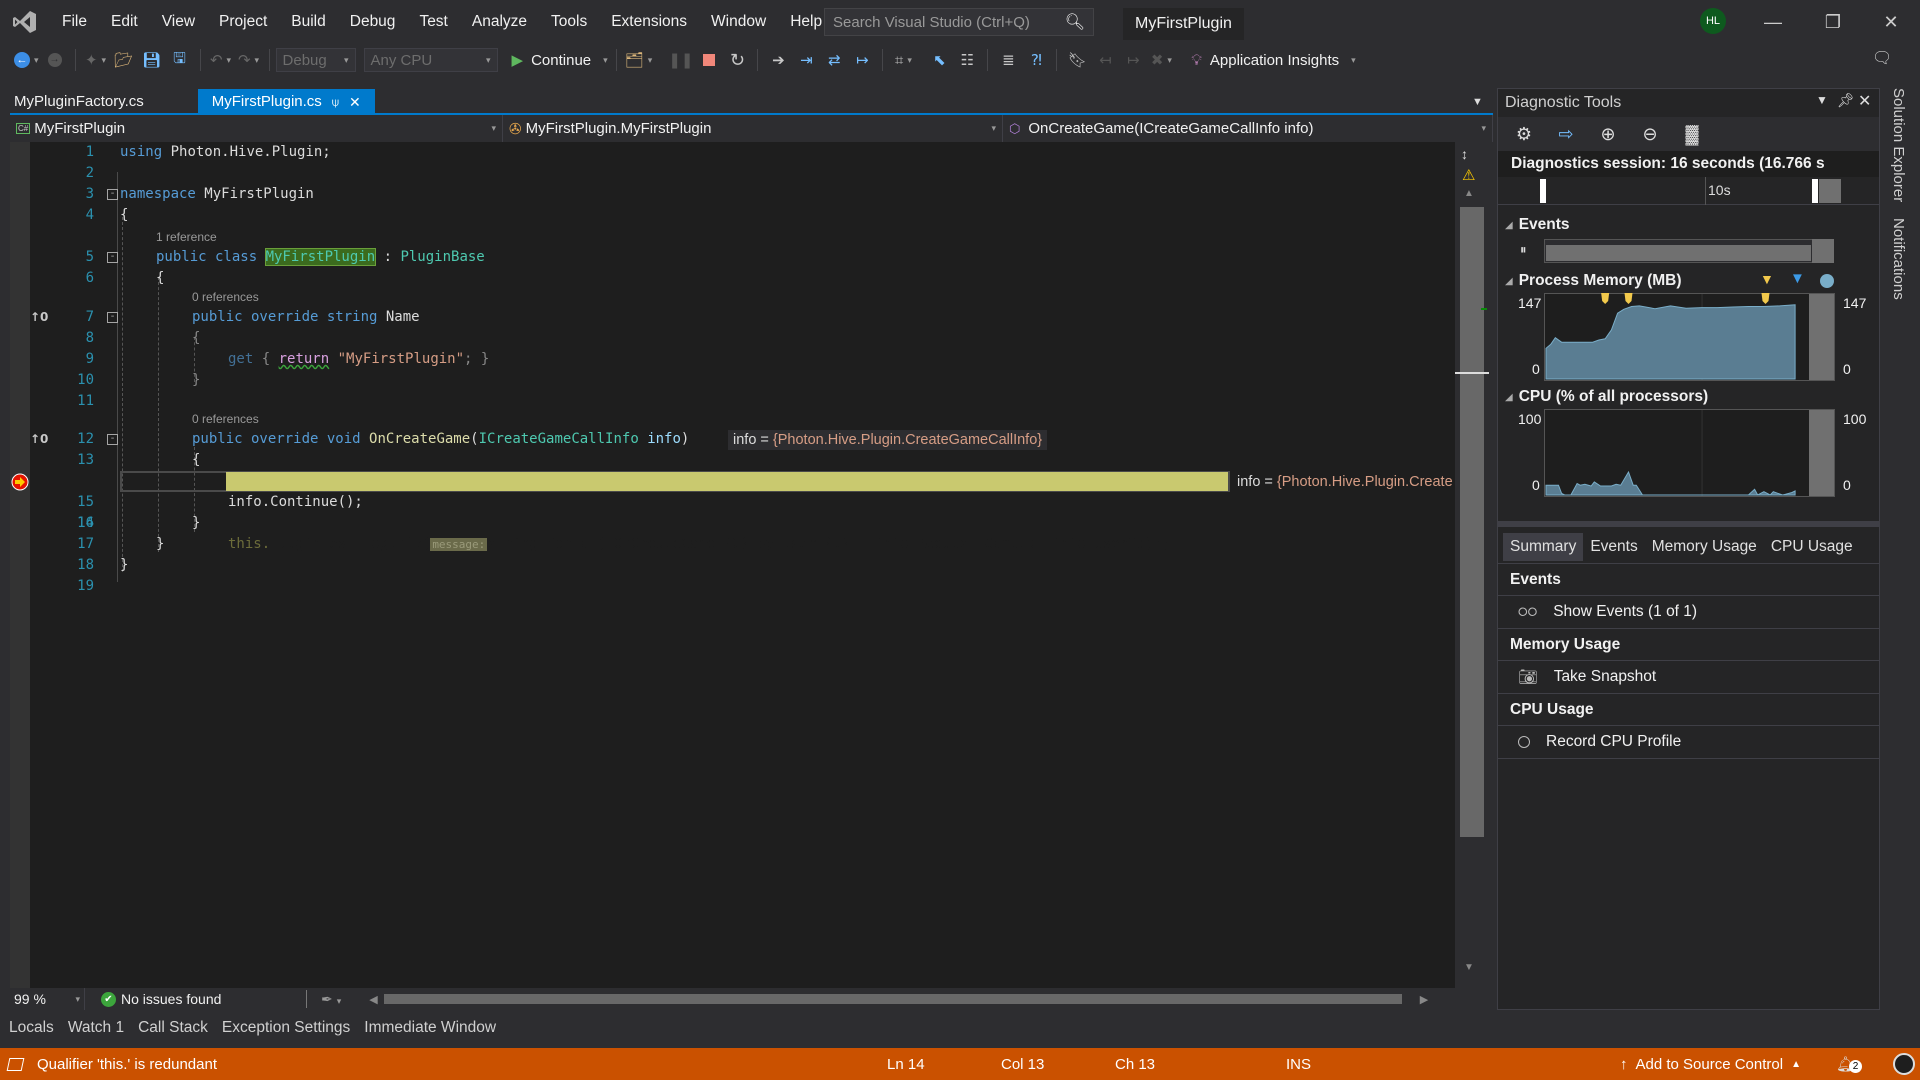 The height and width of the screenshot is (1080, 1920). I want to click on application-insights-button: 💡︎ Application Insights ▾, so click(1273, 60).